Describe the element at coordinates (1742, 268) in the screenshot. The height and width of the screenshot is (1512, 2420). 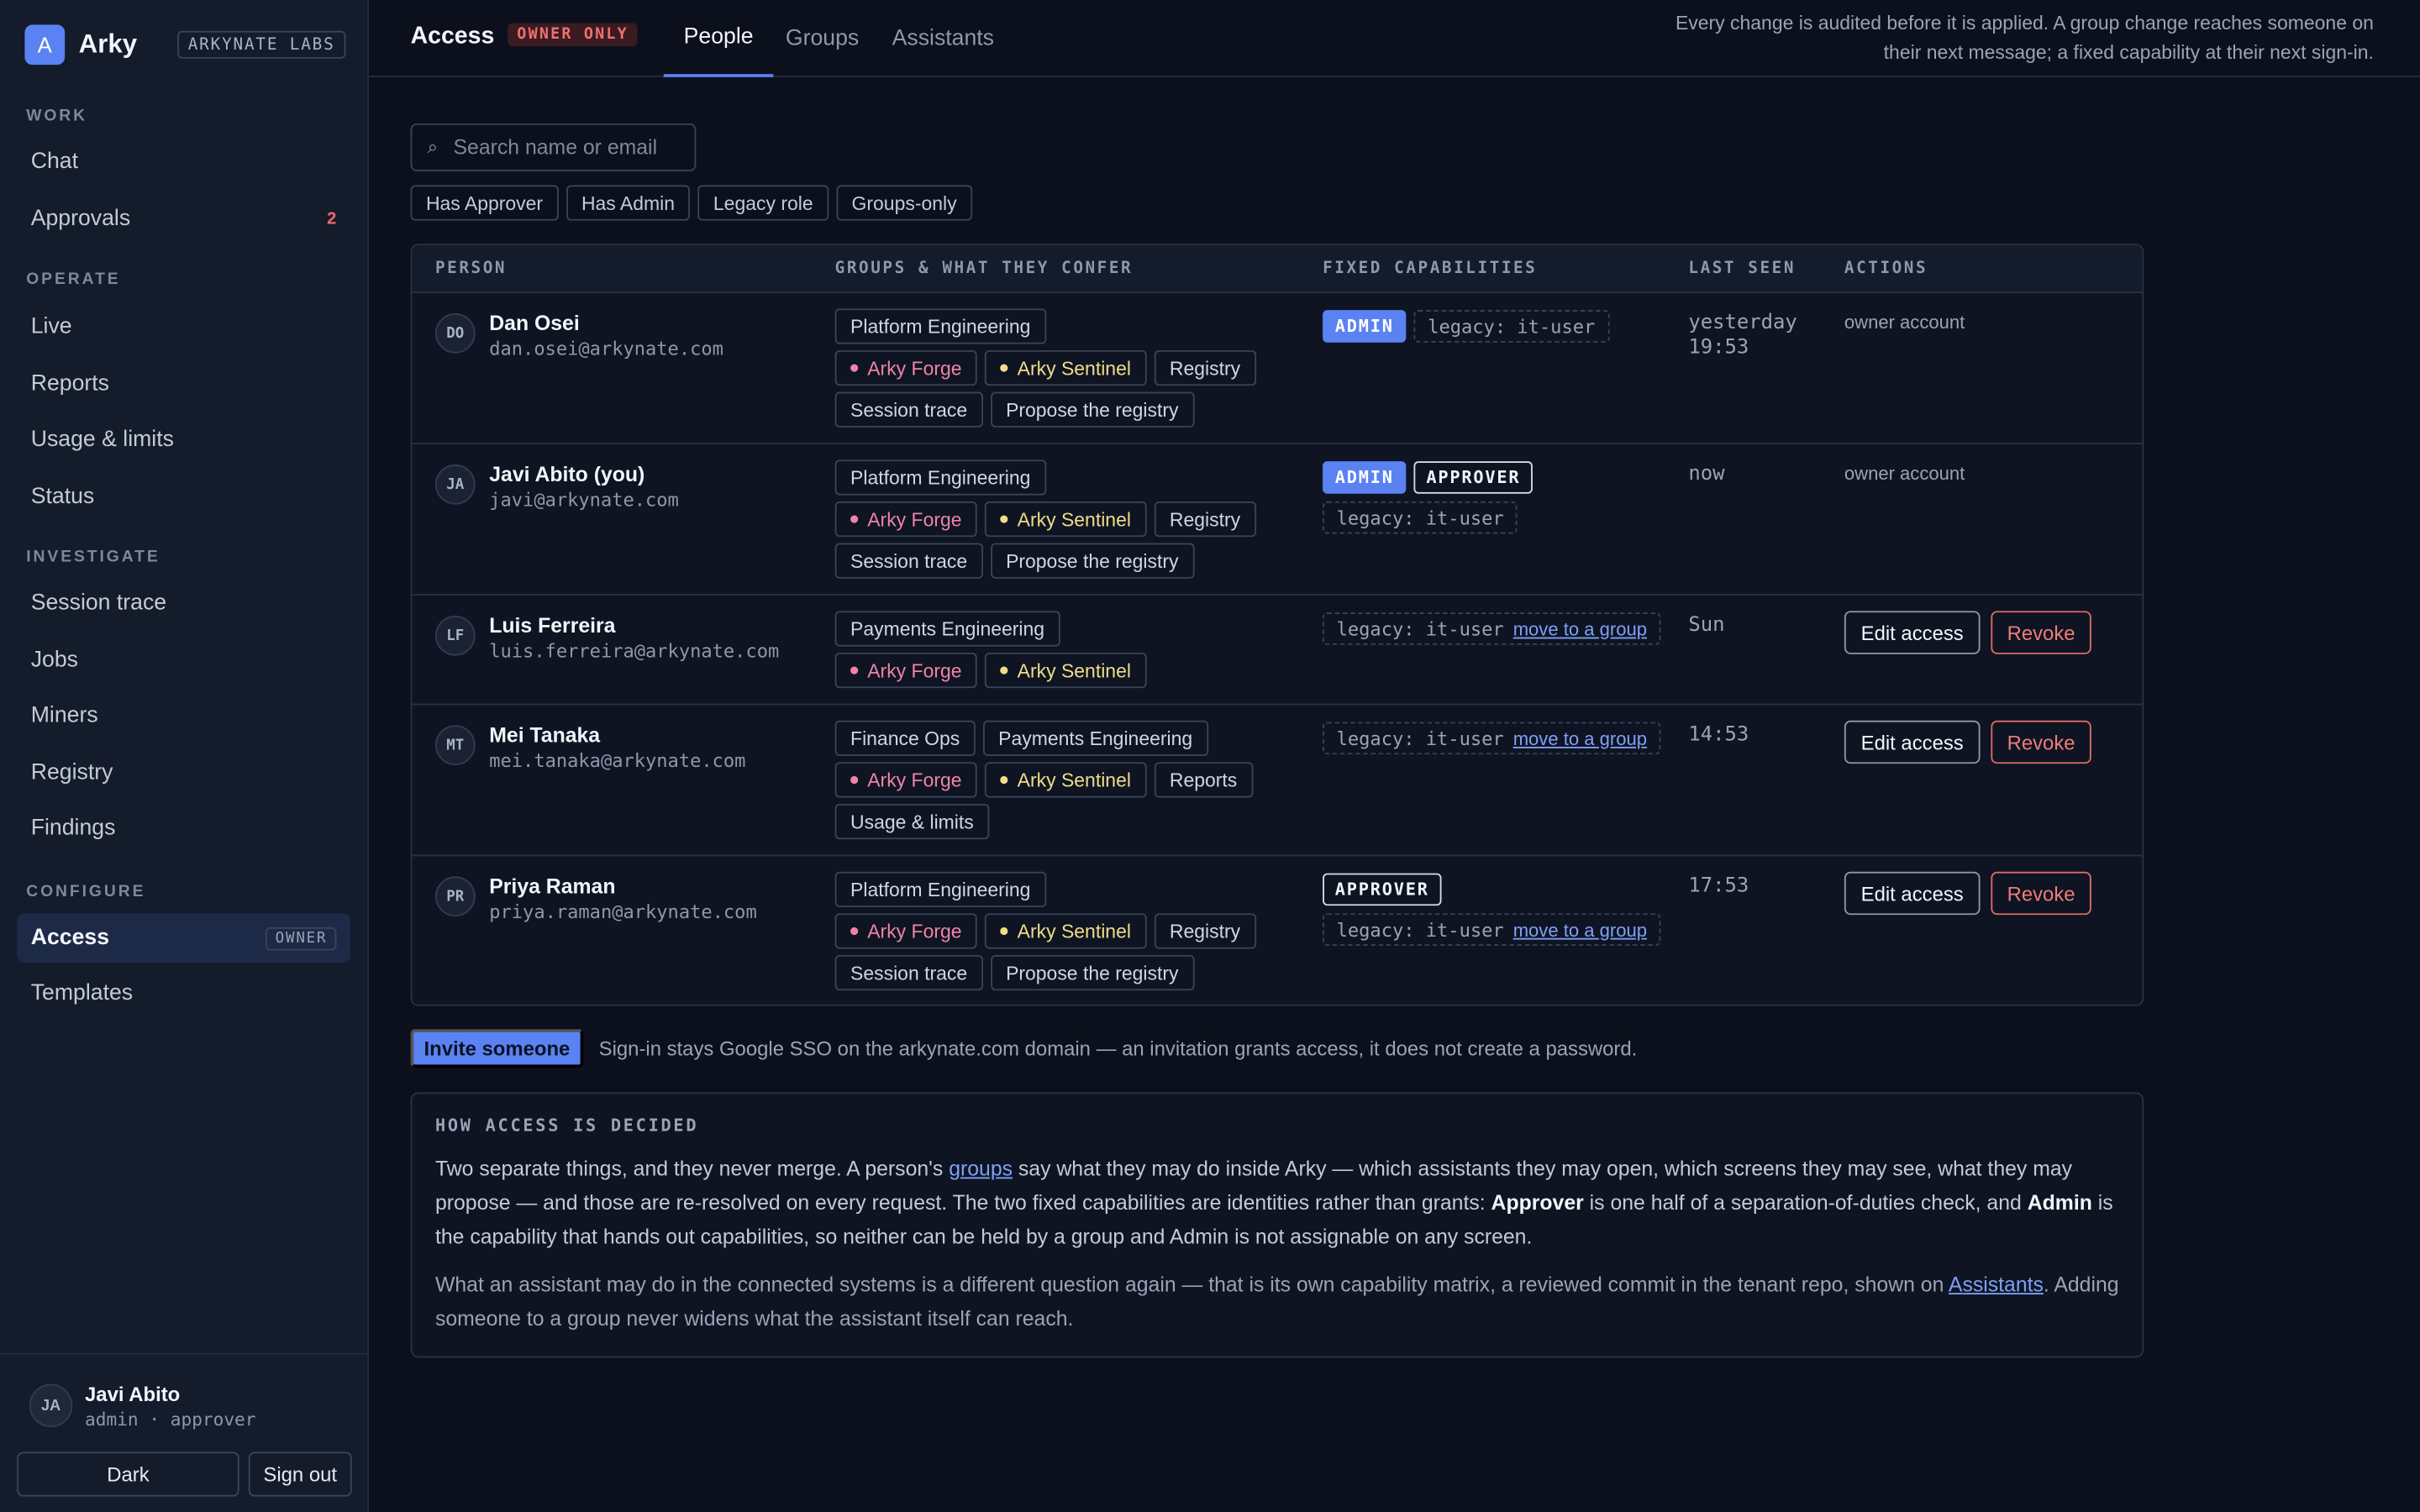
I see `column-header-last-seen: LAST SEEN` at that location.